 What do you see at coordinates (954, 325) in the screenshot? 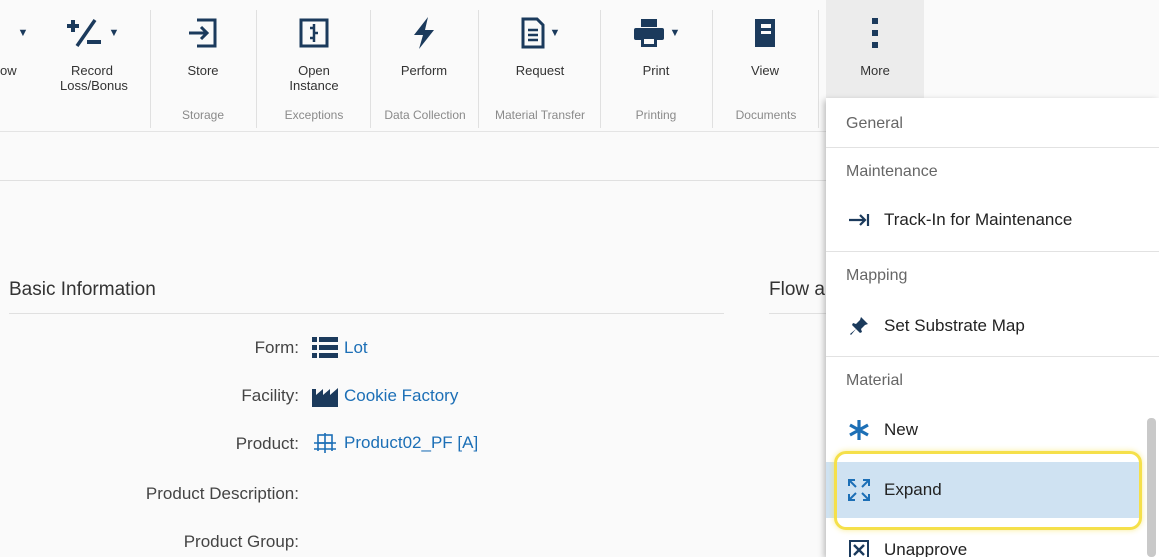
I see `menu-item-label: Set Substrate Map` at bounding box center [954, 325].